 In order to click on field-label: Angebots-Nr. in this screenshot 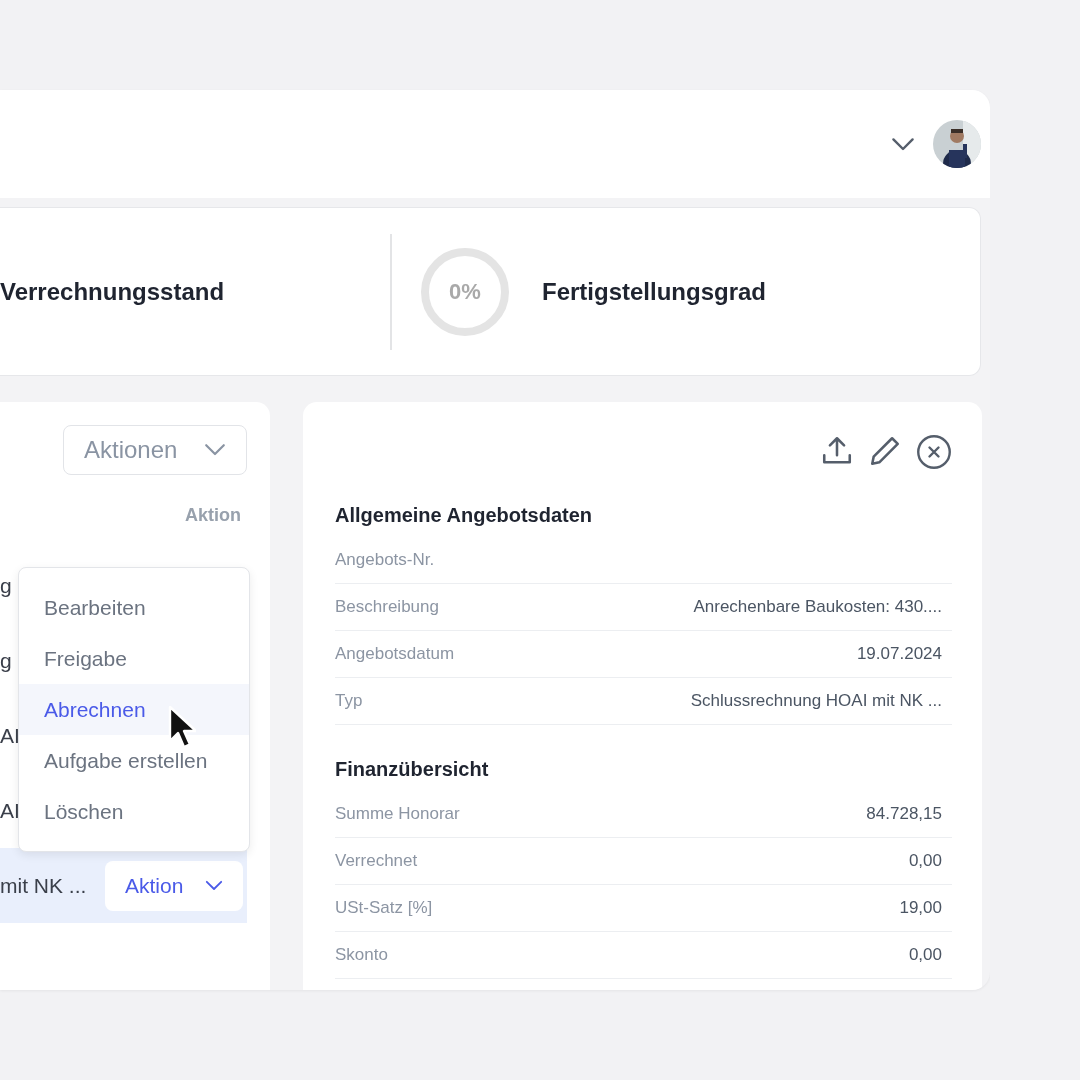, I will do `click(385, 560)`.